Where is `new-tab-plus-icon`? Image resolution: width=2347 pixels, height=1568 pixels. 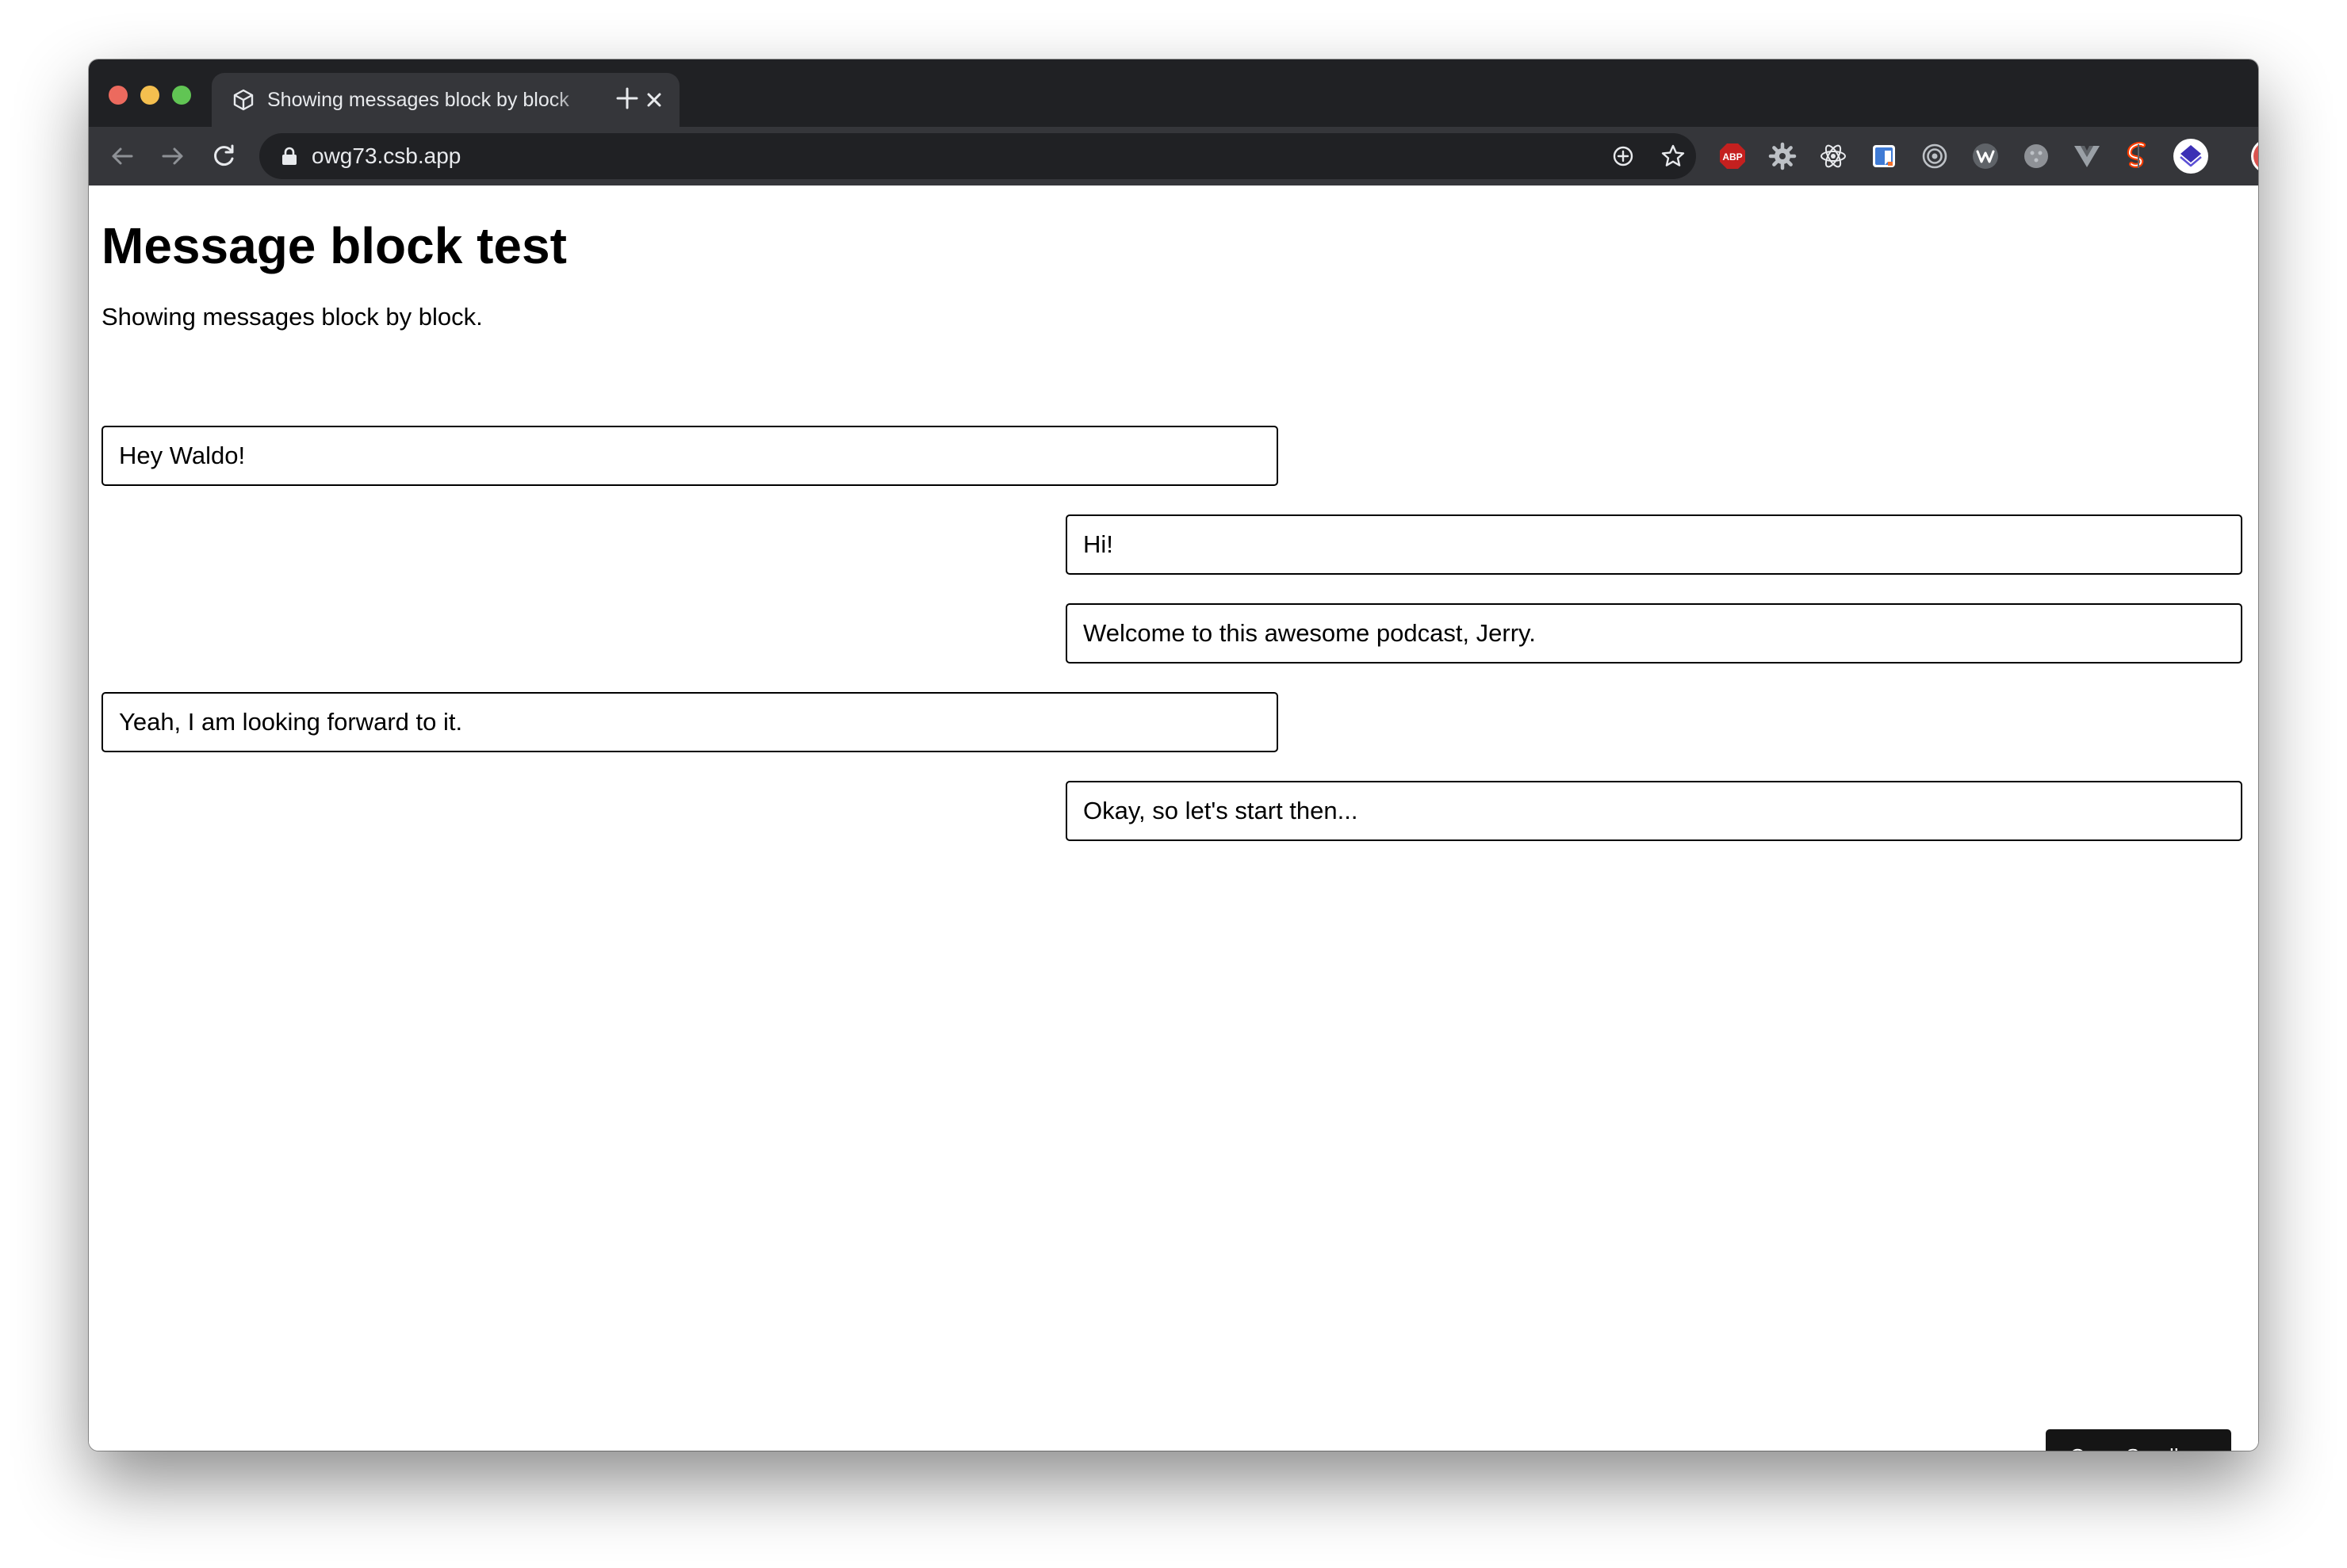
new-tab-plus-icon is located at coordinates (627, 98).